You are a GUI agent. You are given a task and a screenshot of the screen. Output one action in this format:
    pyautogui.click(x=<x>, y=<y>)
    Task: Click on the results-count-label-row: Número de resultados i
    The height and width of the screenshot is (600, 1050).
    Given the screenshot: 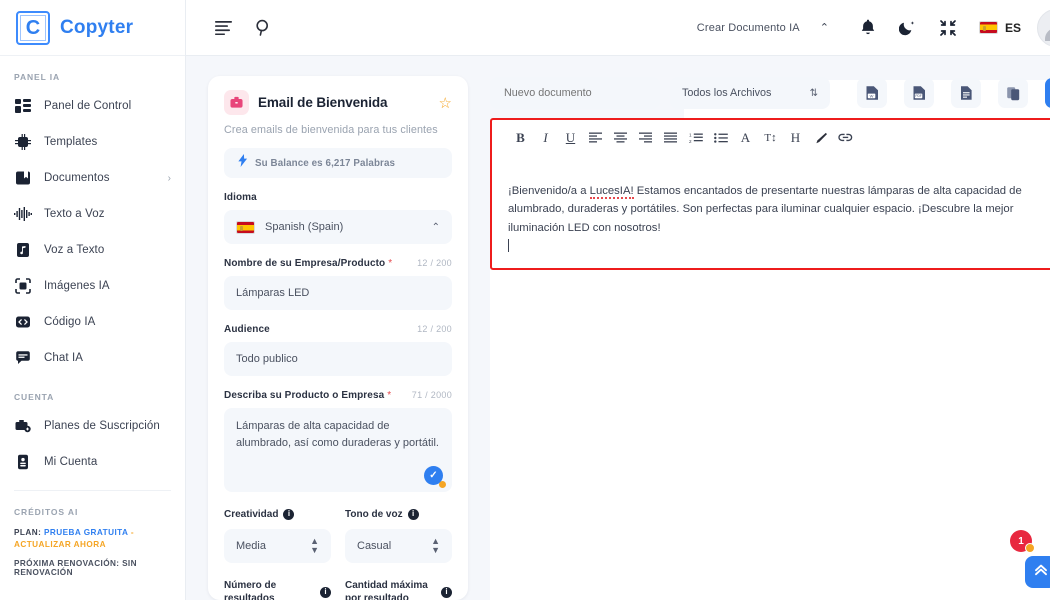 What is the action you would take?
    pyautogui.click(x=277, y=589)
    